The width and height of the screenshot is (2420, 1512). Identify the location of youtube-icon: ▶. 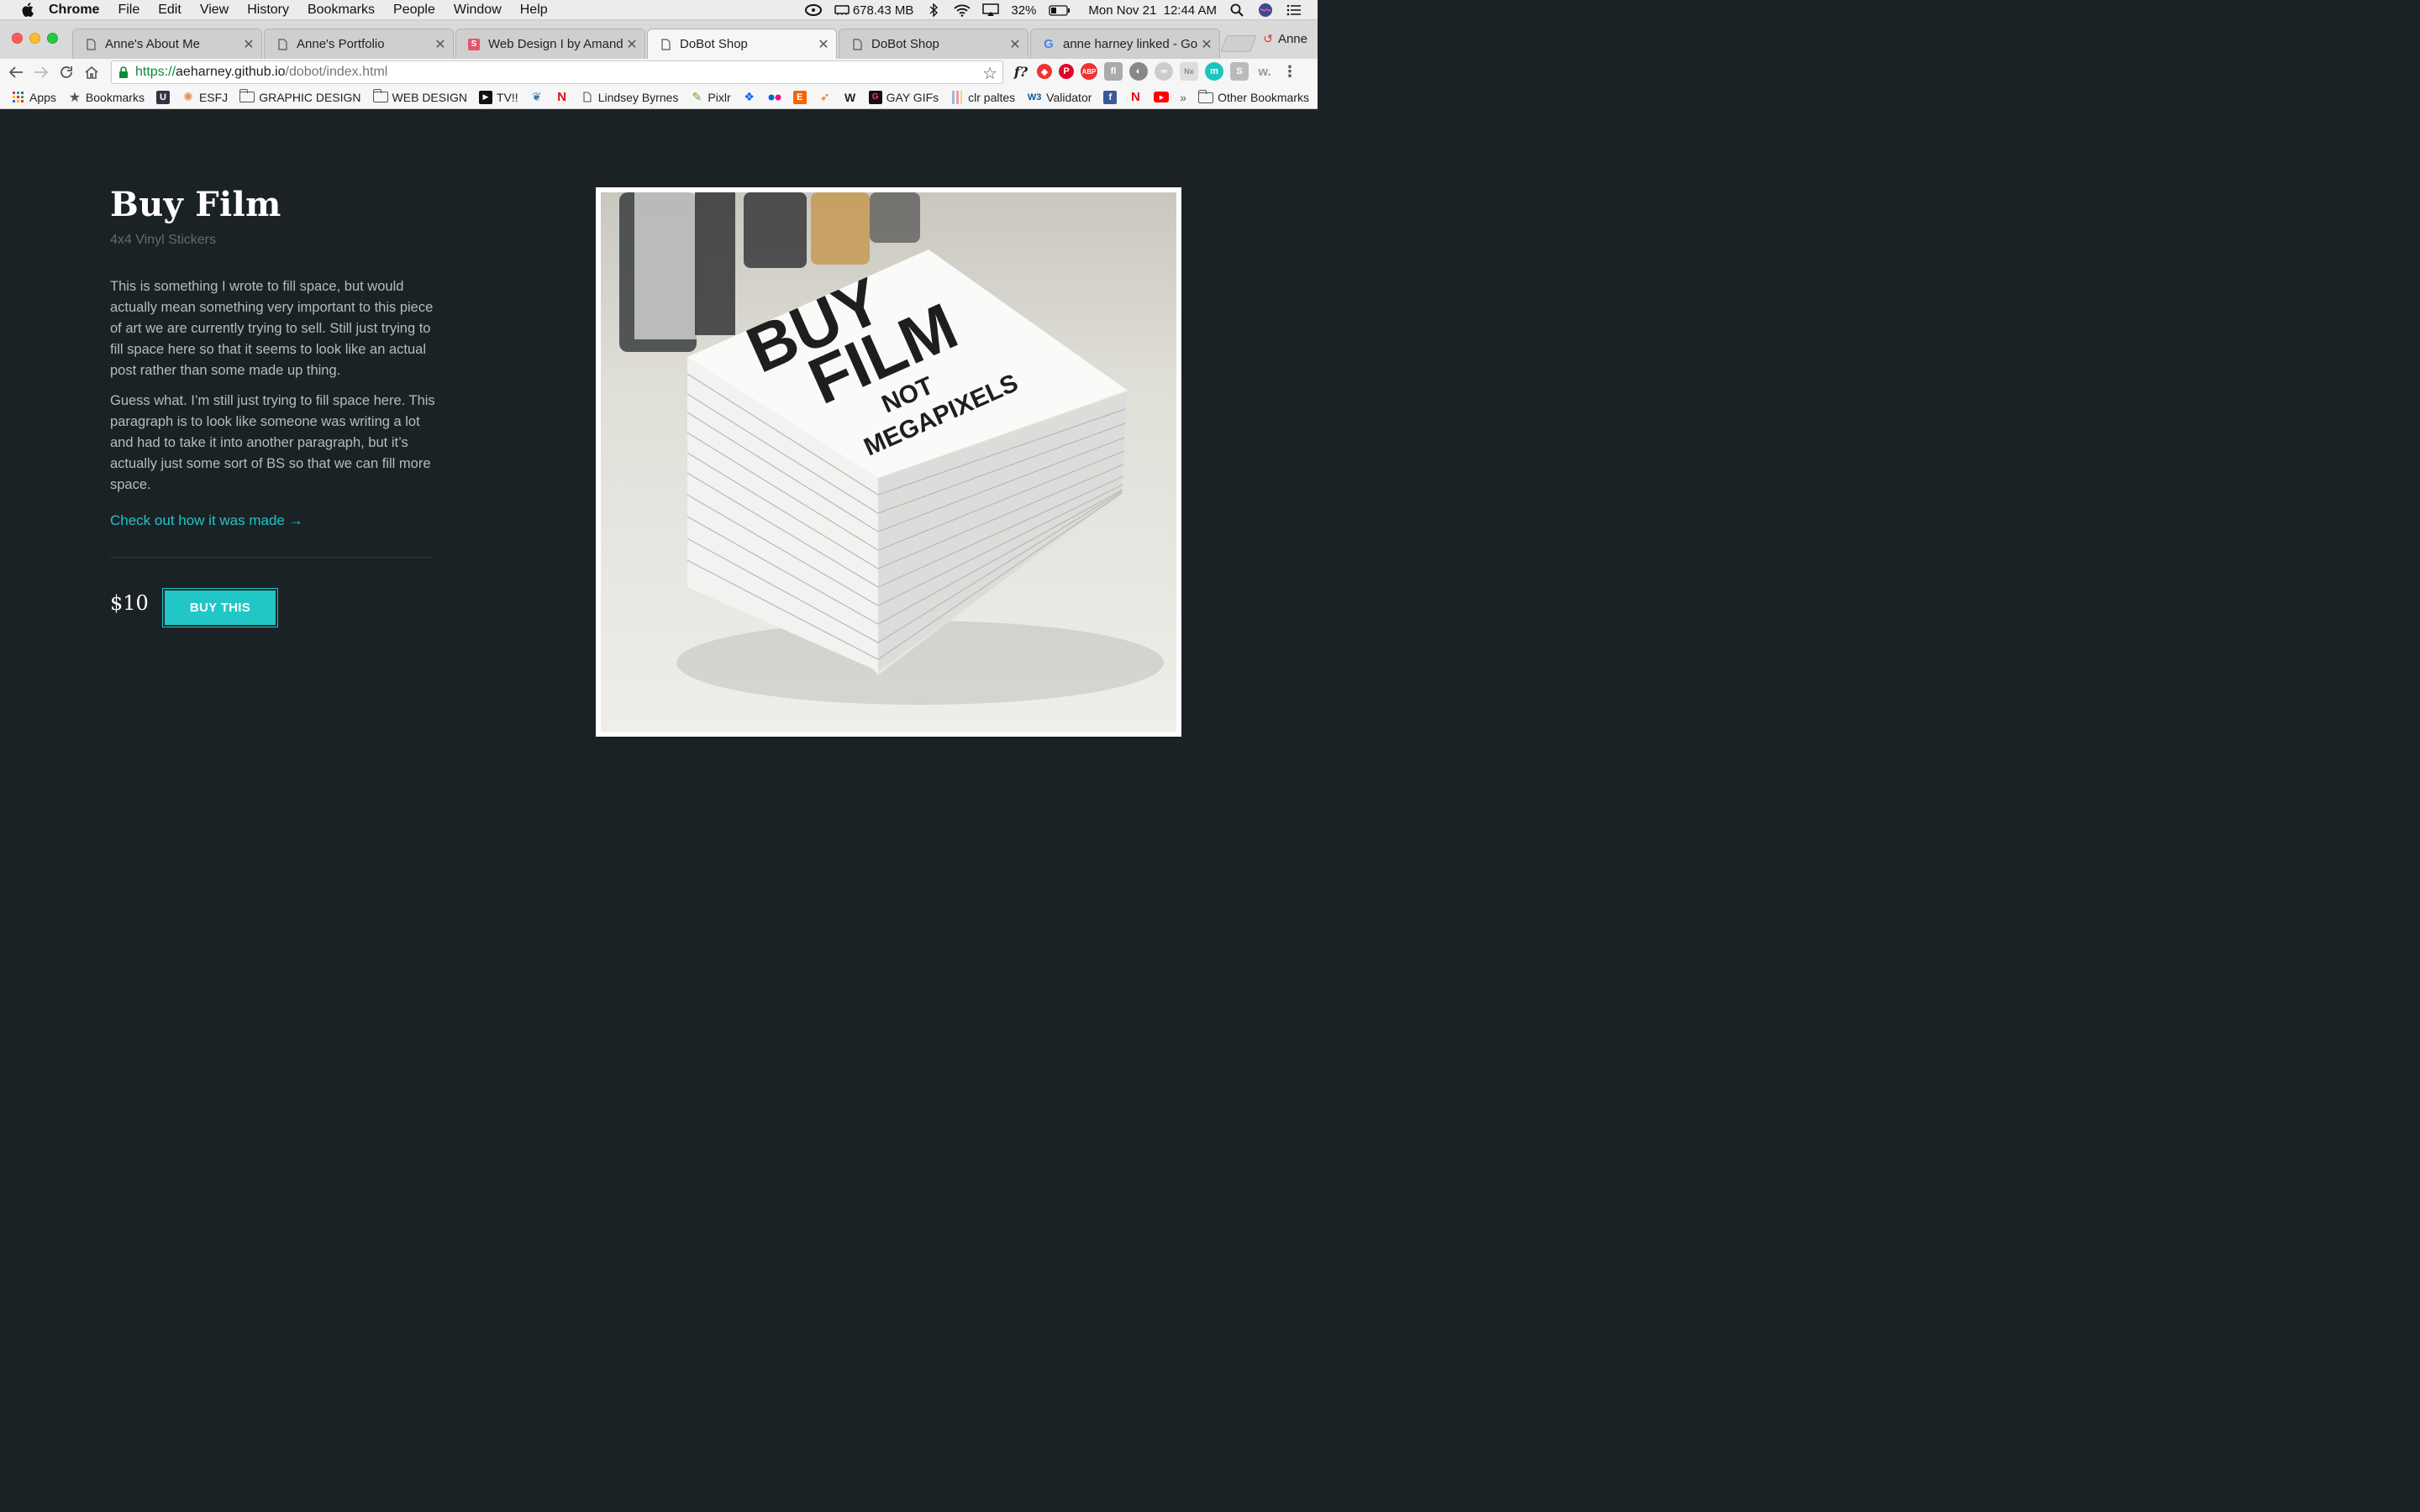
(1162, 97).